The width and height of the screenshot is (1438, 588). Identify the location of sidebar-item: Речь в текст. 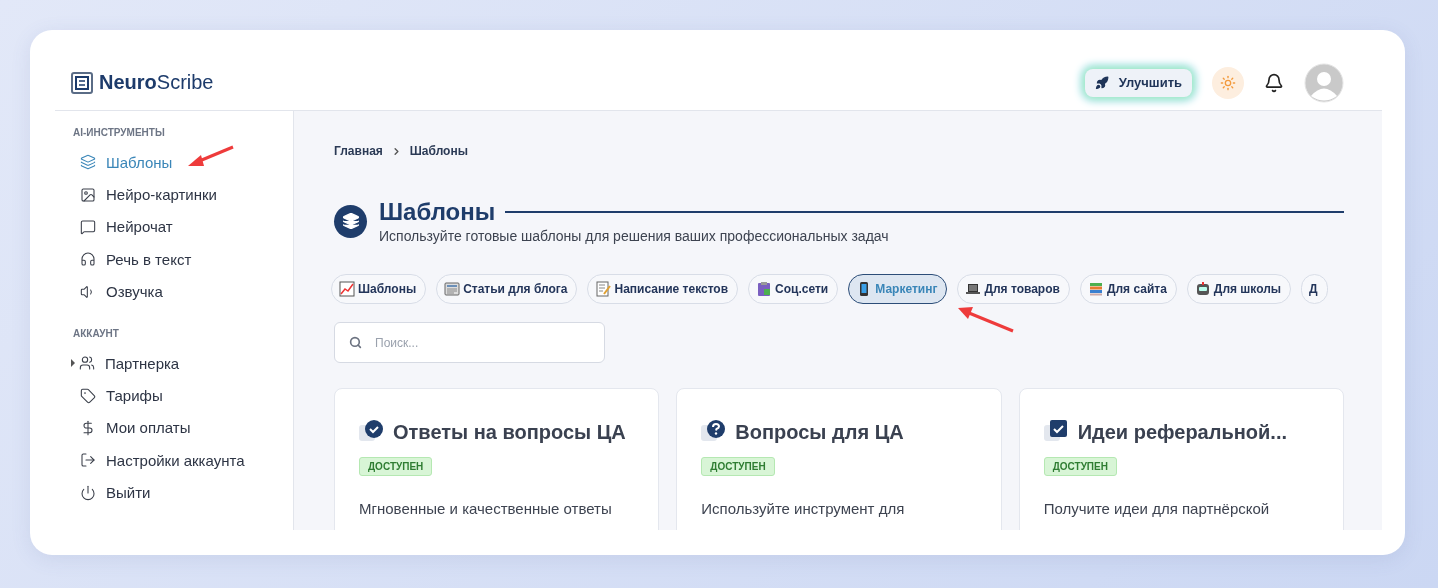
(136, 259).